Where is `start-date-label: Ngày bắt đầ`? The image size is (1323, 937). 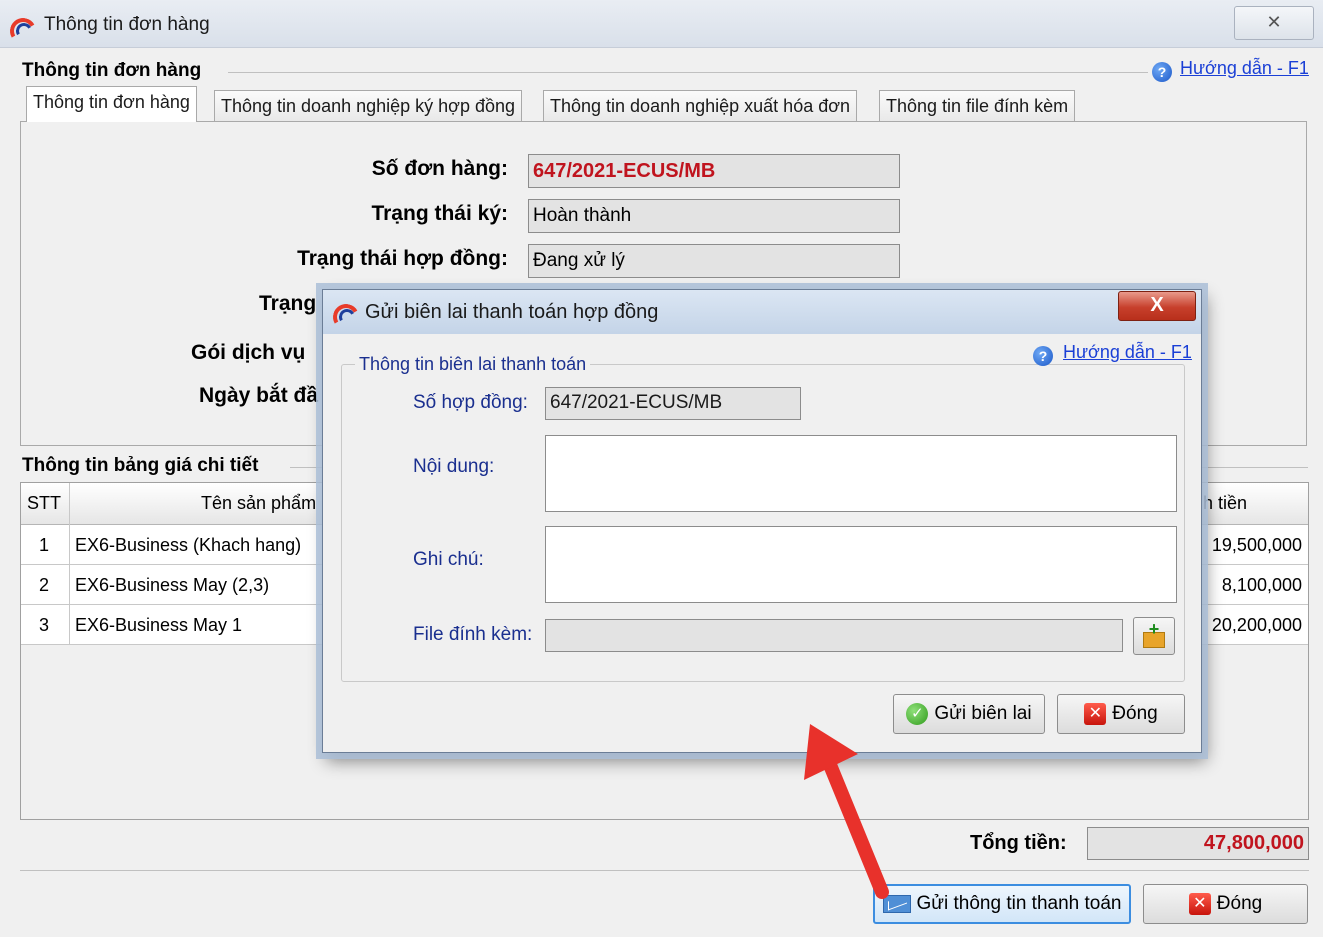
start-date-label: Ngày bắt đầ is located at coordinates (259, 395).